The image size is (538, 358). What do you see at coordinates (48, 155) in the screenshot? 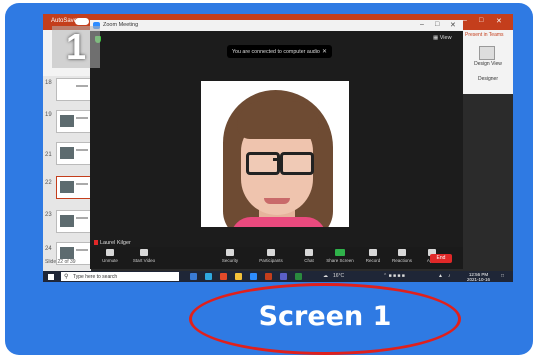
I see `slide-number: 21` at bounding box center [48, 155].